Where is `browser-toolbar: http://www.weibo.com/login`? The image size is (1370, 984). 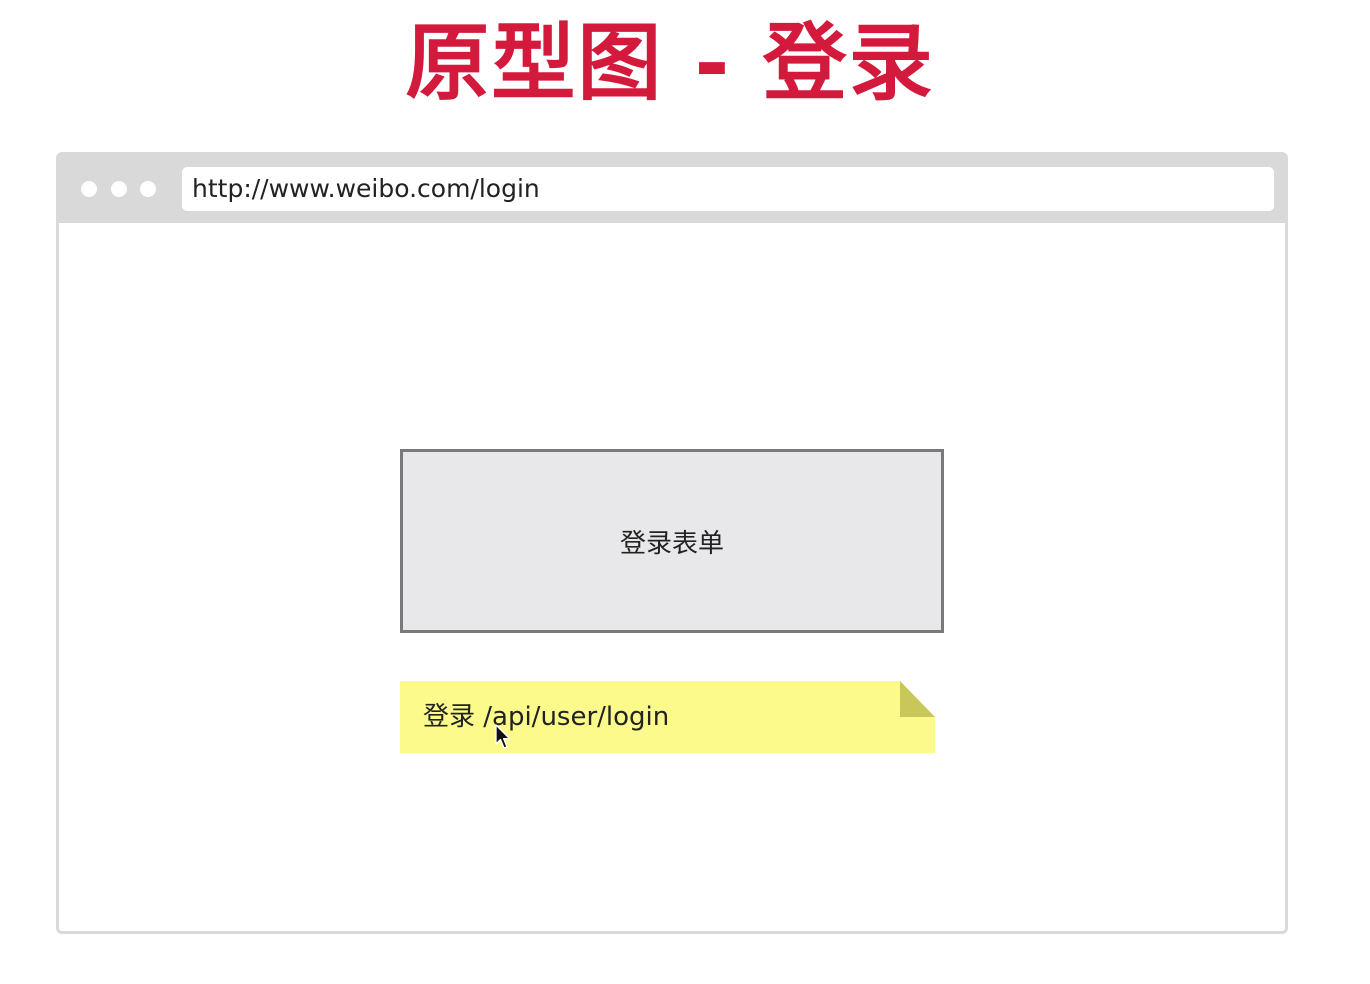
browser-toolbar: http://www.weibo.com/login is located at coordinates (672, 189).